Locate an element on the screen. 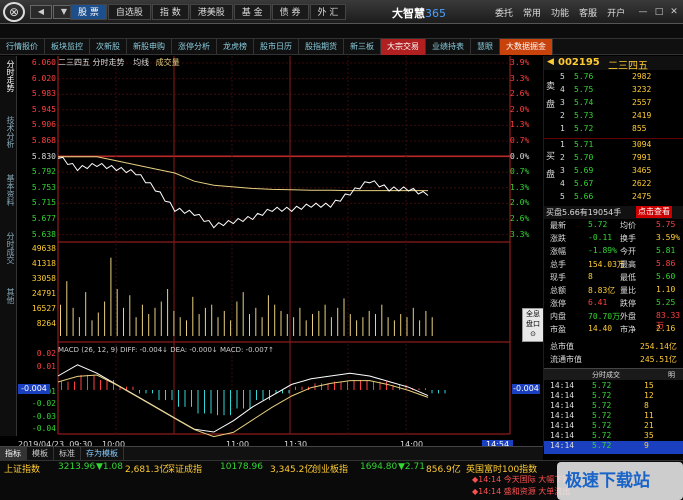 The height and width of the screenshot is (500, 683). stat-row: 最新 5.72 均价 5.75 is located at coordinates (613, 226).